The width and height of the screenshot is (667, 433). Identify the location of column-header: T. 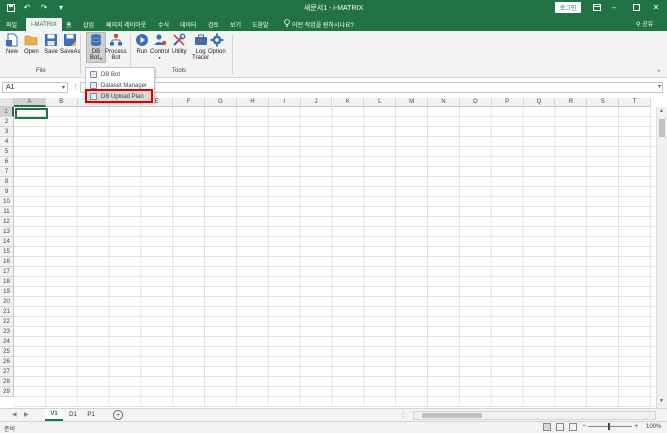
(635, 102).